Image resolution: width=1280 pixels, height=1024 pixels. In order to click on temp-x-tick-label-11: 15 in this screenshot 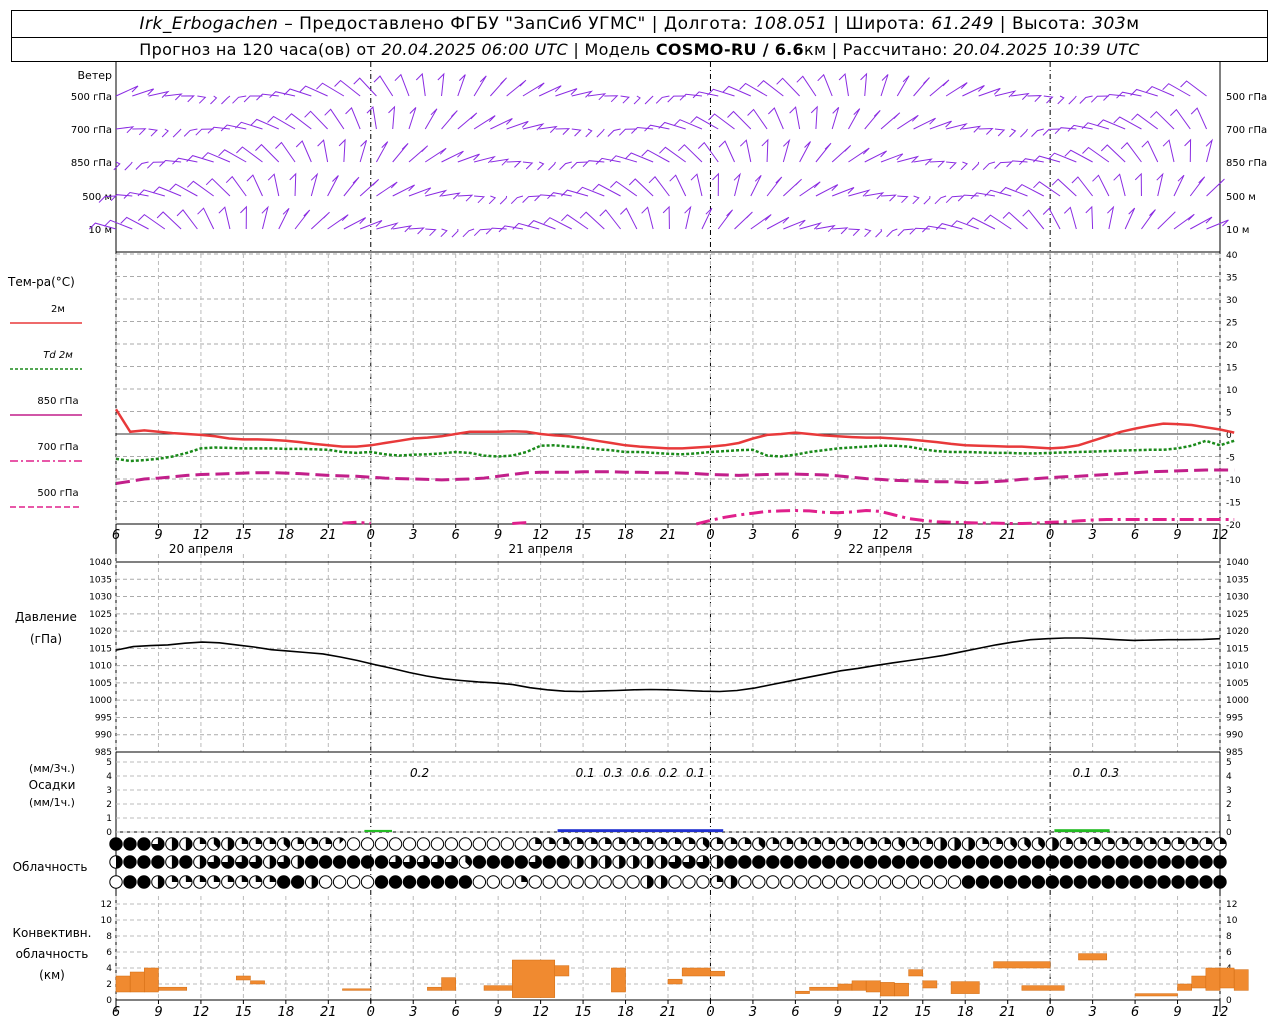, I will do `click(583, 535)`.